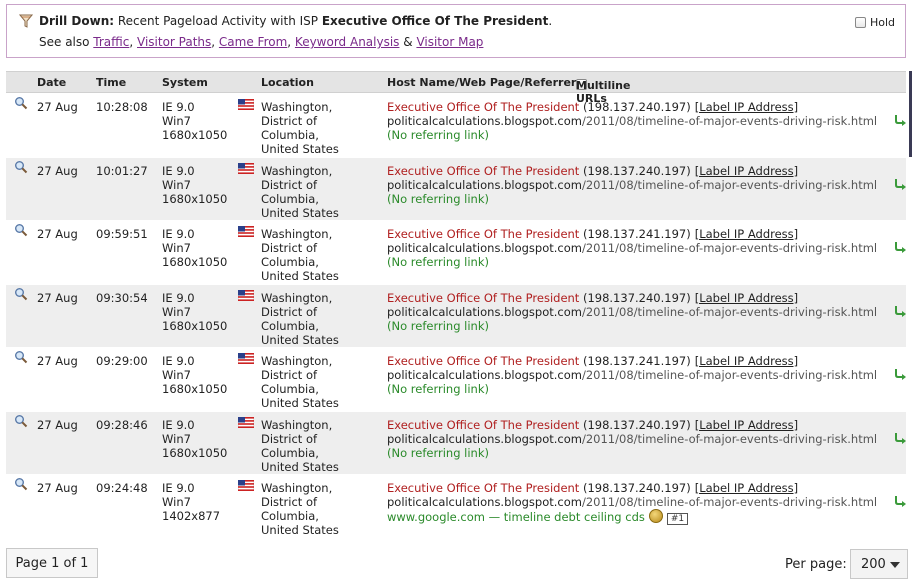 The width and height of the screenshot is (912, 585). What do you see at coordinates (297, 488) in the screenshot?
I see `city: Washington,` at bounding box center [297, 488].